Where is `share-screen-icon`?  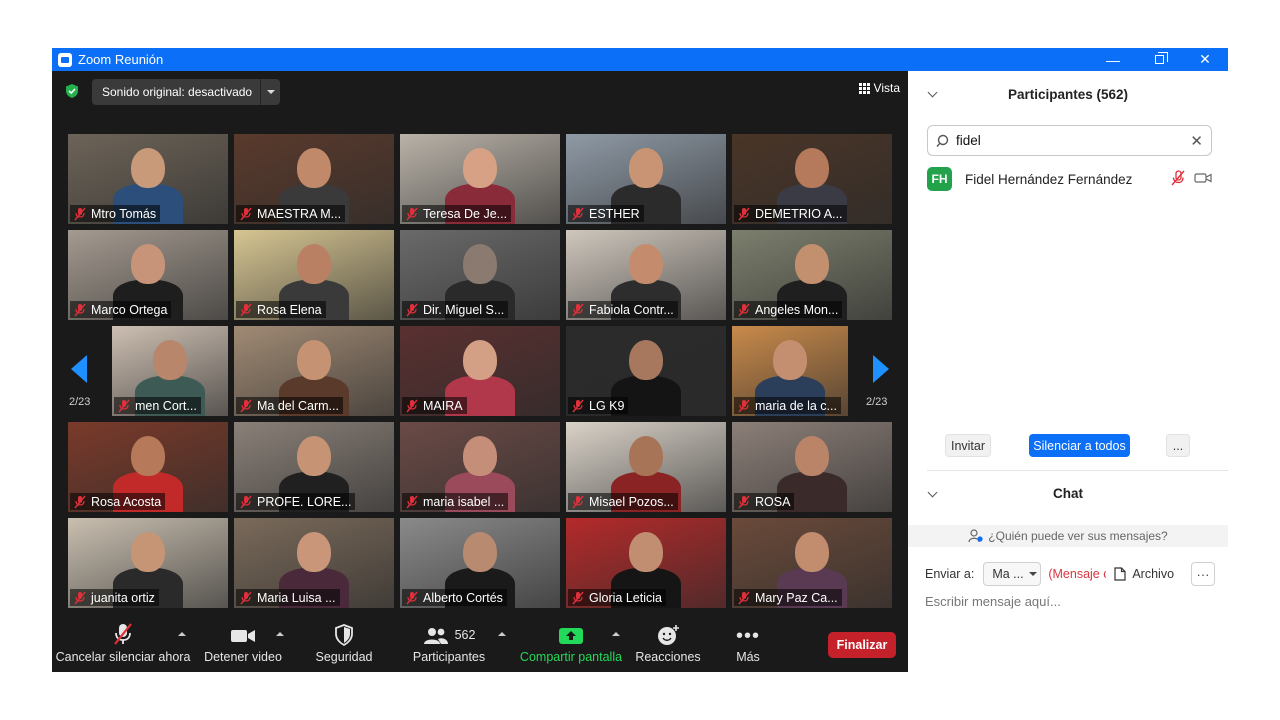
share-screen-icon is located at coordinates (571, 636).